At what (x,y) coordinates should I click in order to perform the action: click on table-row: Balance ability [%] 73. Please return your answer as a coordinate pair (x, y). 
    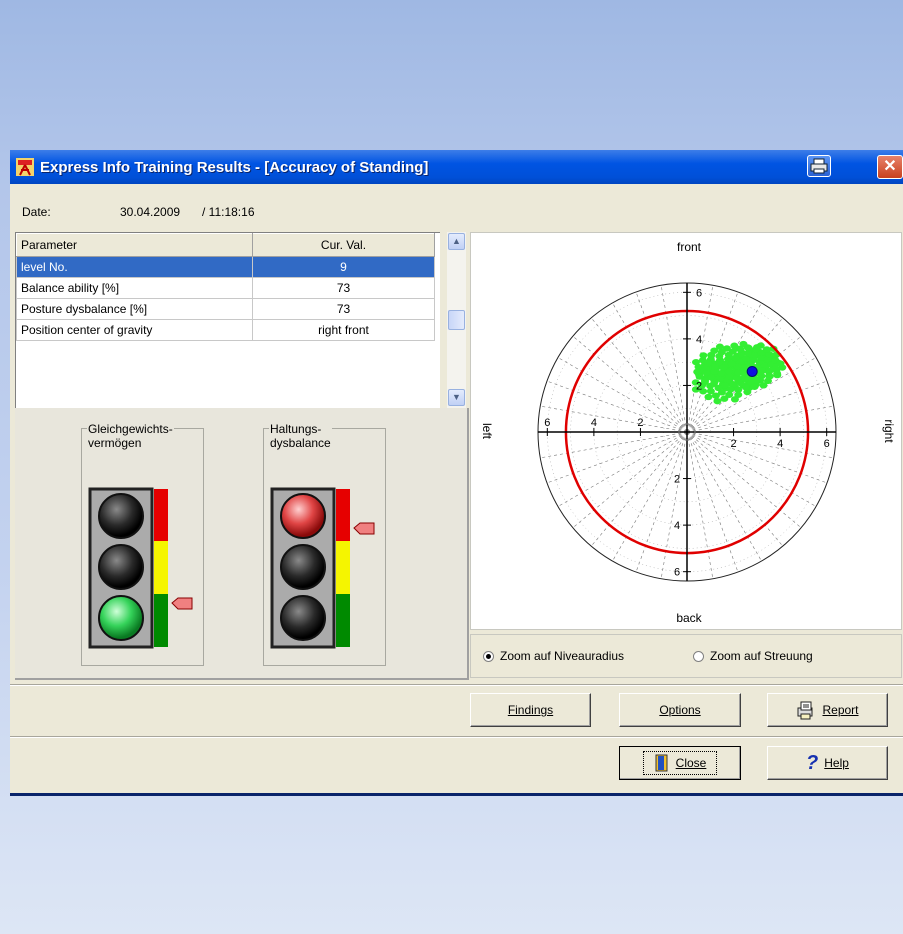
    Looking at the image, I should click on (225, 288).